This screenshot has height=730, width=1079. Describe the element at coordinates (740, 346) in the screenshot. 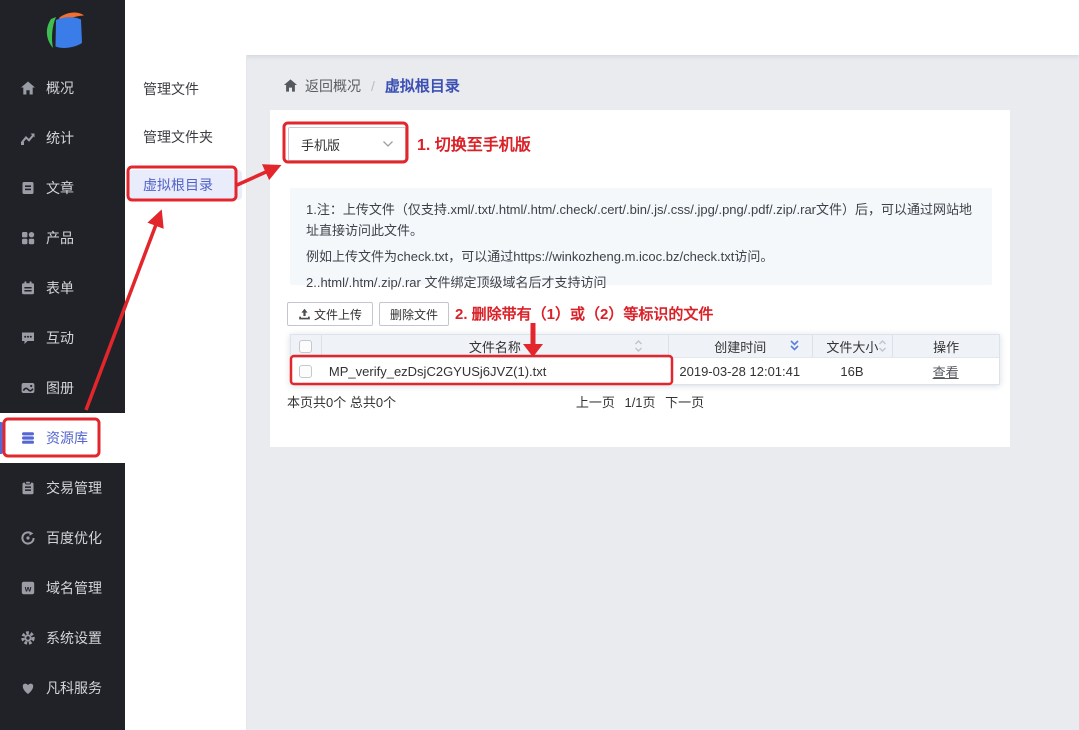

I see `column-header-created: 创建时间` at that location.